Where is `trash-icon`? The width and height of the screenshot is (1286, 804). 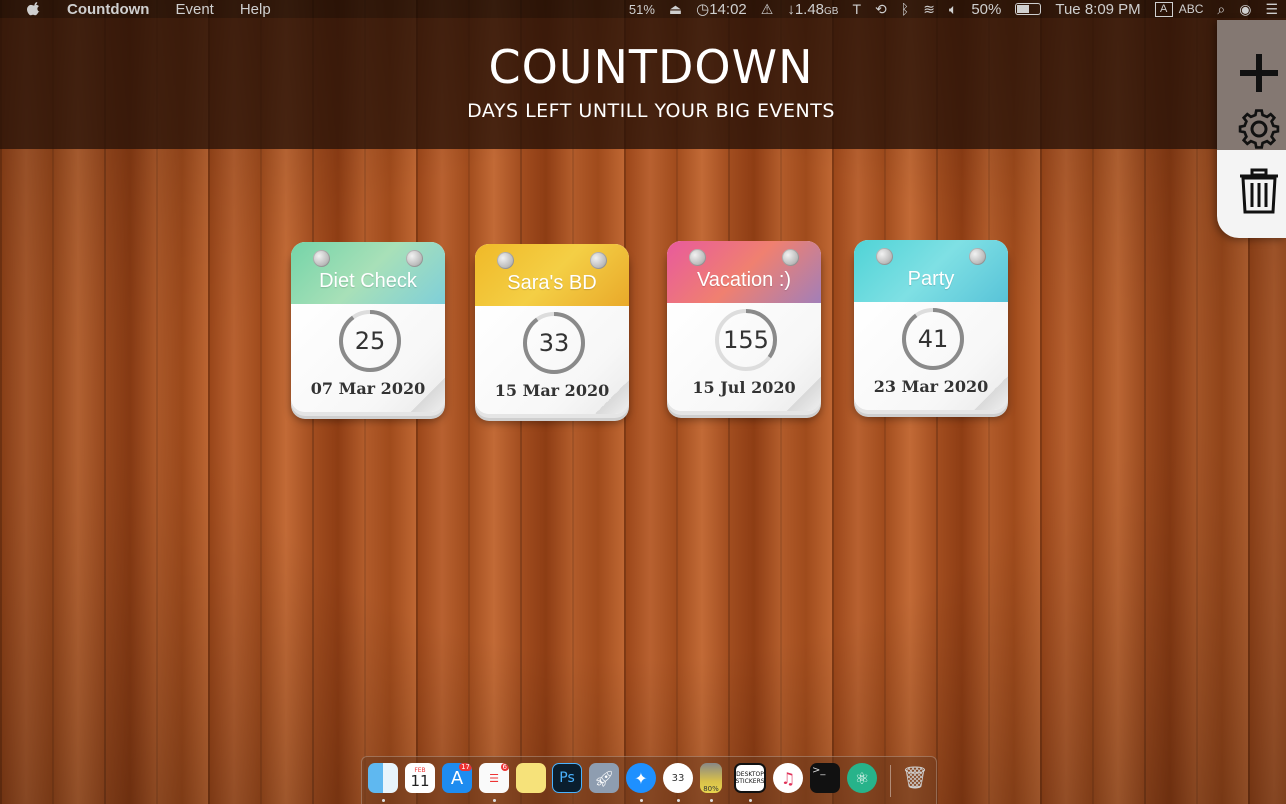
trash-icon is located at coordinates (1259, 191).